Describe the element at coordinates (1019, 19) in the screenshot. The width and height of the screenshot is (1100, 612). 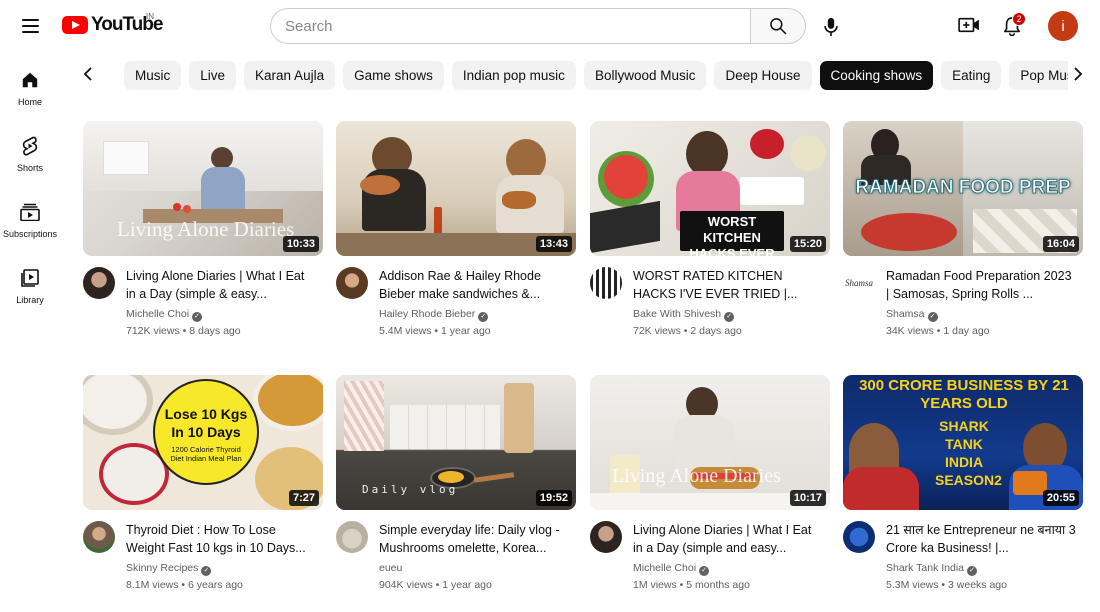
I see `notification-count-badge: 2` at that location.